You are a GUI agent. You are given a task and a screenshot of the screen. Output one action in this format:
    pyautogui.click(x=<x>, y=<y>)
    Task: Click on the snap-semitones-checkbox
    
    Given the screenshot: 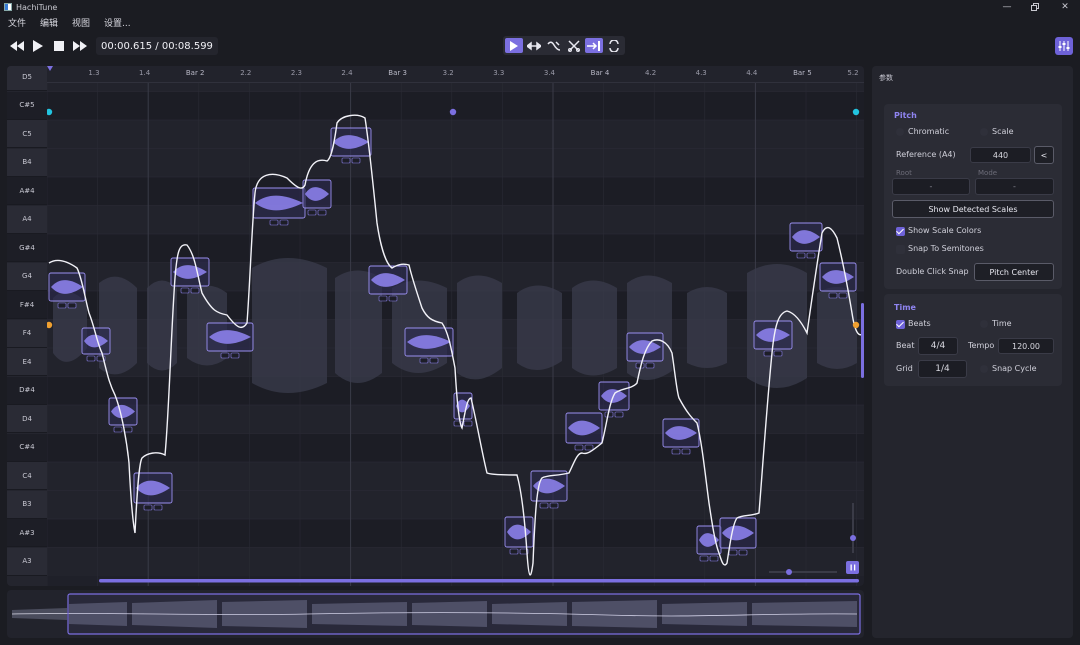 What is the action you would take?
    pyautogui.click(x=900, y=249)
    